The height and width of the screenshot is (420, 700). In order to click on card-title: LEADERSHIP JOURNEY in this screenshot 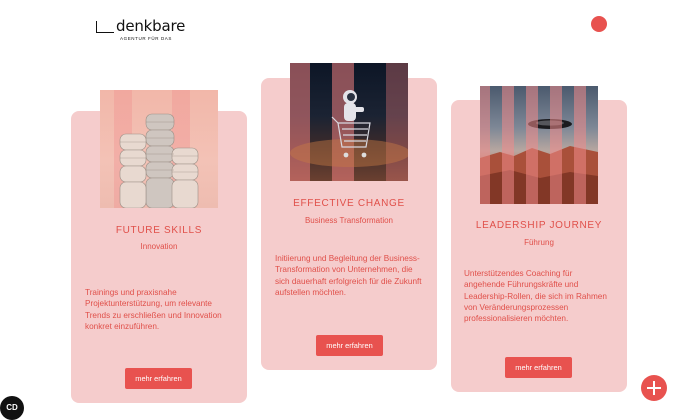, I will do `click(539, 225)`.